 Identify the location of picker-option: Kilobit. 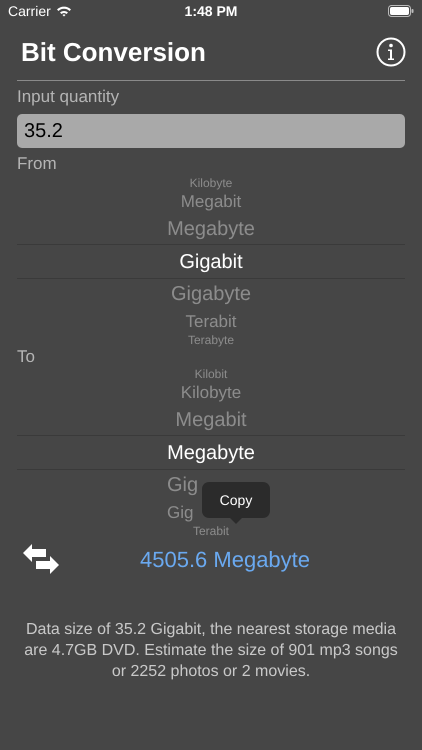
(211, 374).